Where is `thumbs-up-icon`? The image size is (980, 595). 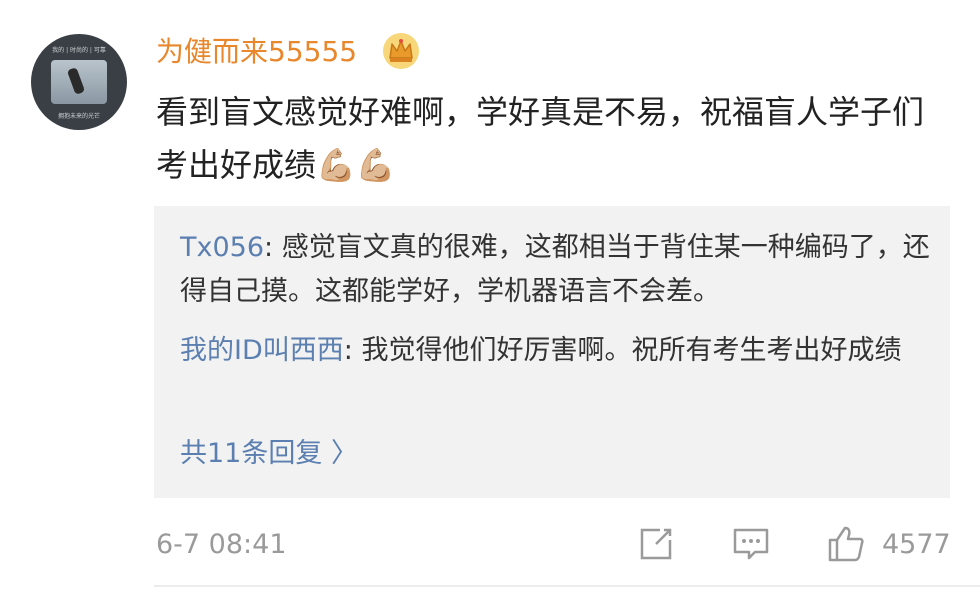 thumbs-up-icon is located at coordinates (846, 544).